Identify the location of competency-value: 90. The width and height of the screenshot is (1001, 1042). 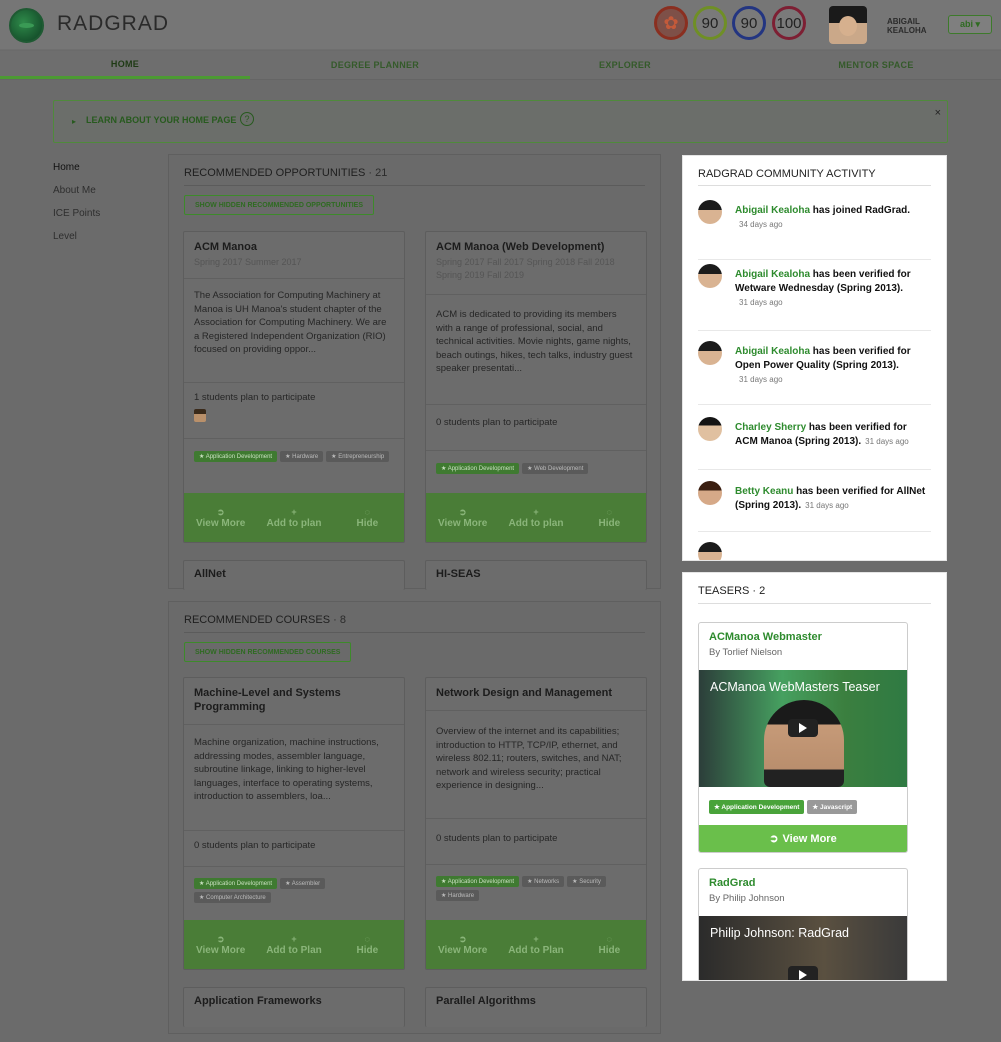
(749, 23).